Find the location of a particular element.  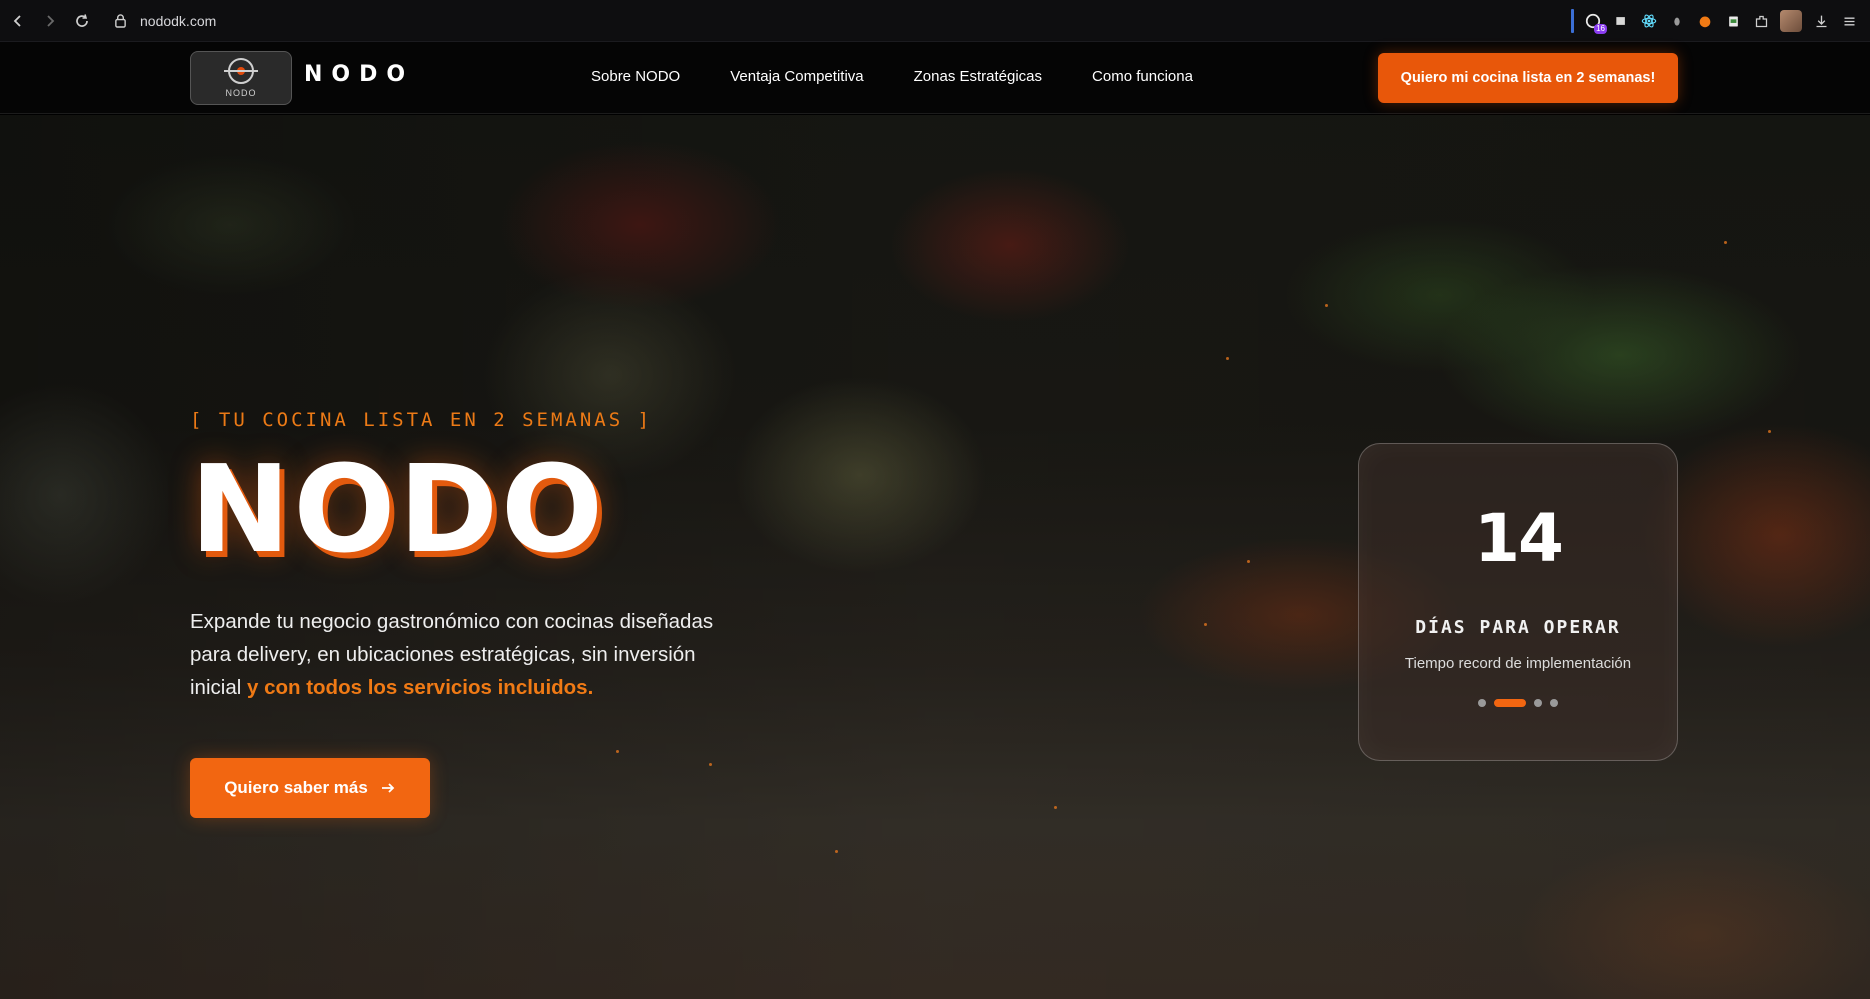

download-icon is located at coordinates (1821, 21).